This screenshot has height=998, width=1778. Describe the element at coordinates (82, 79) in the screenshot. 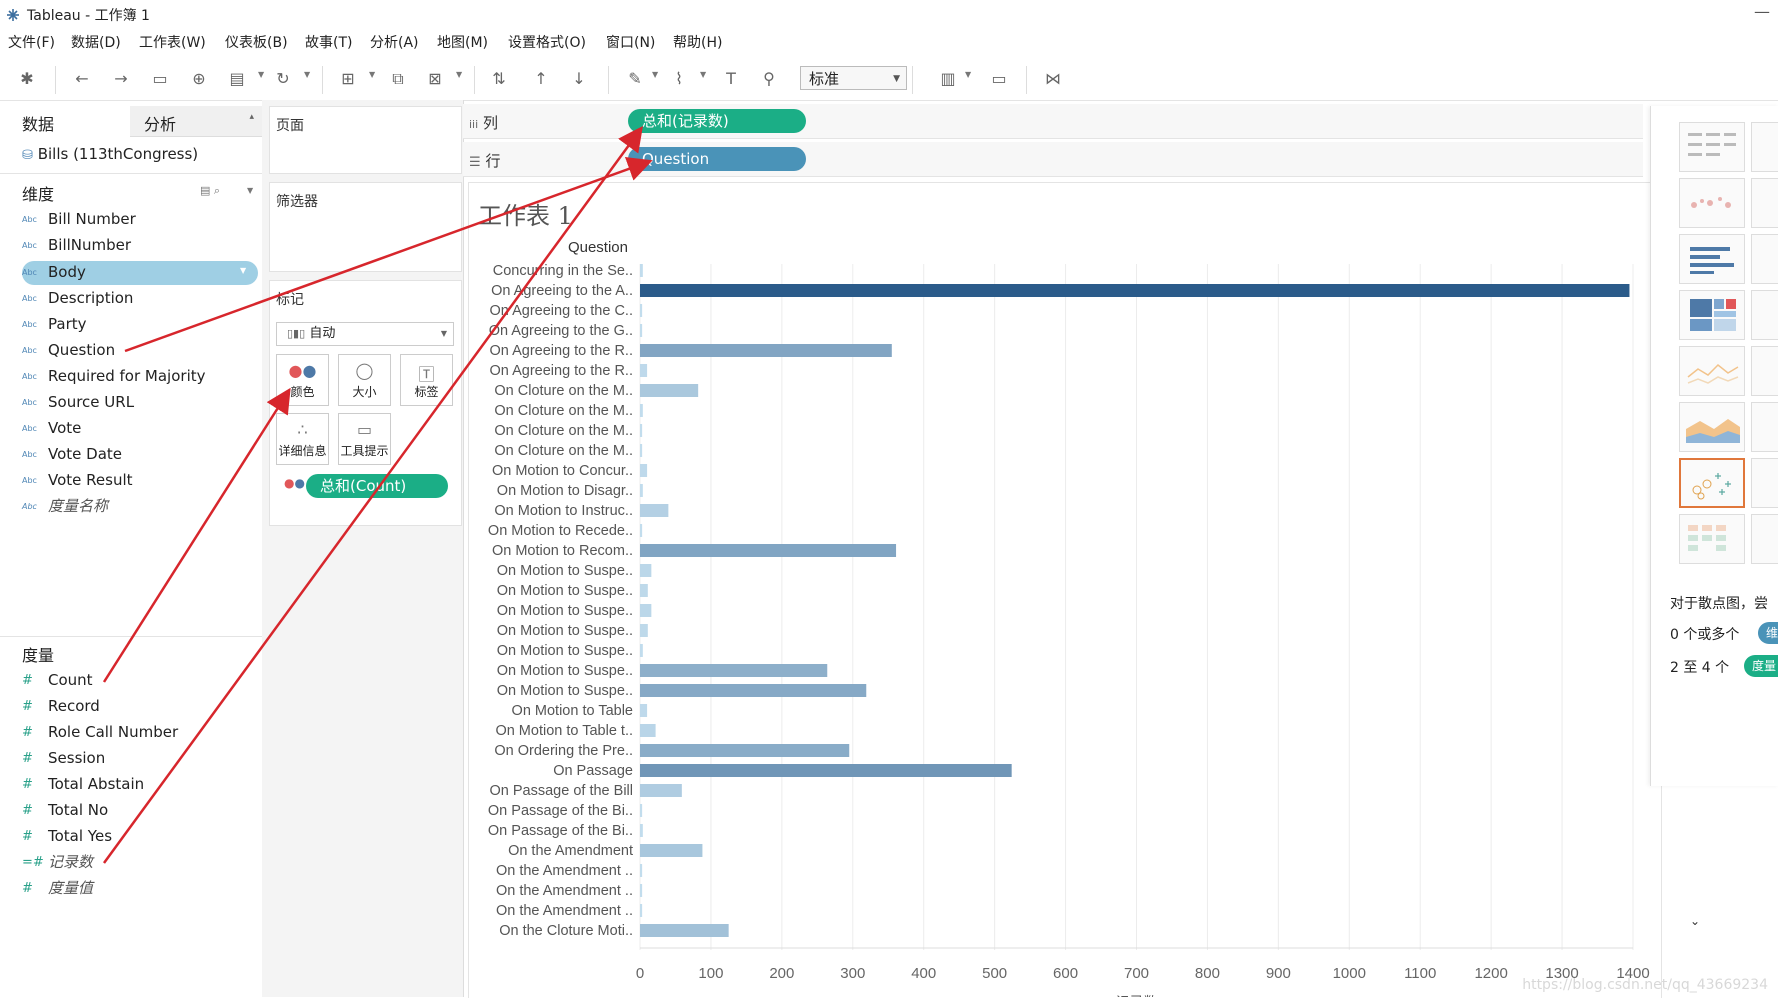

I see `undo-icon: ←` at that location.